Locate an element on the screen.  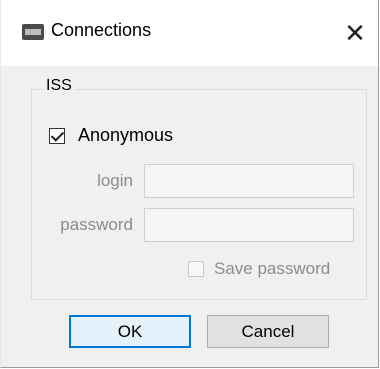
anonymous-checkbox is located at coordinates (57, 136).